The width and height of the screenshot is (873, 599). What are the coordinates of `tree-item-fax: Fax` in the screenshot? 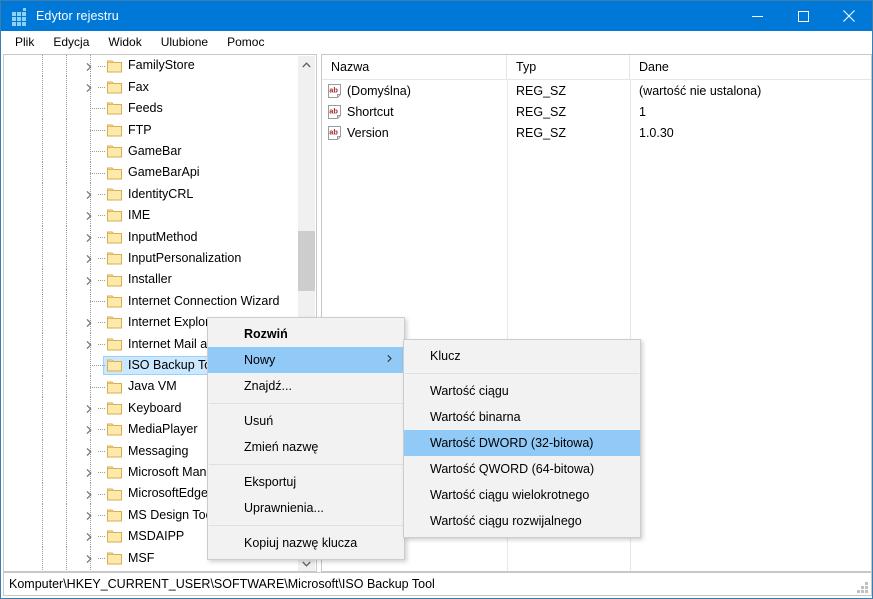 It's located at (151, 87).